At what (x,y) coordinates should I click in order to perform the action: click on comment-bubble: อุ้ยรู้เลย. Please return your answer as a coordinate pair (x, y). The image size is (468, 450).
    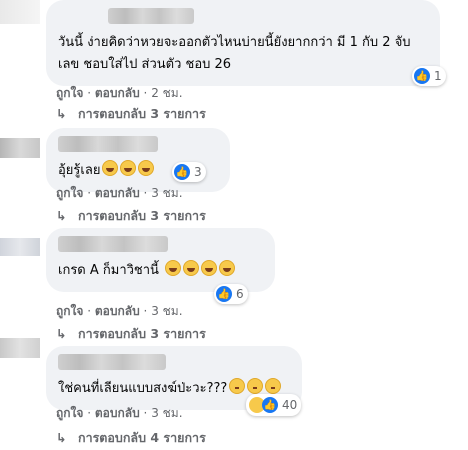
    Looking at the image, I should click on (138, 160).